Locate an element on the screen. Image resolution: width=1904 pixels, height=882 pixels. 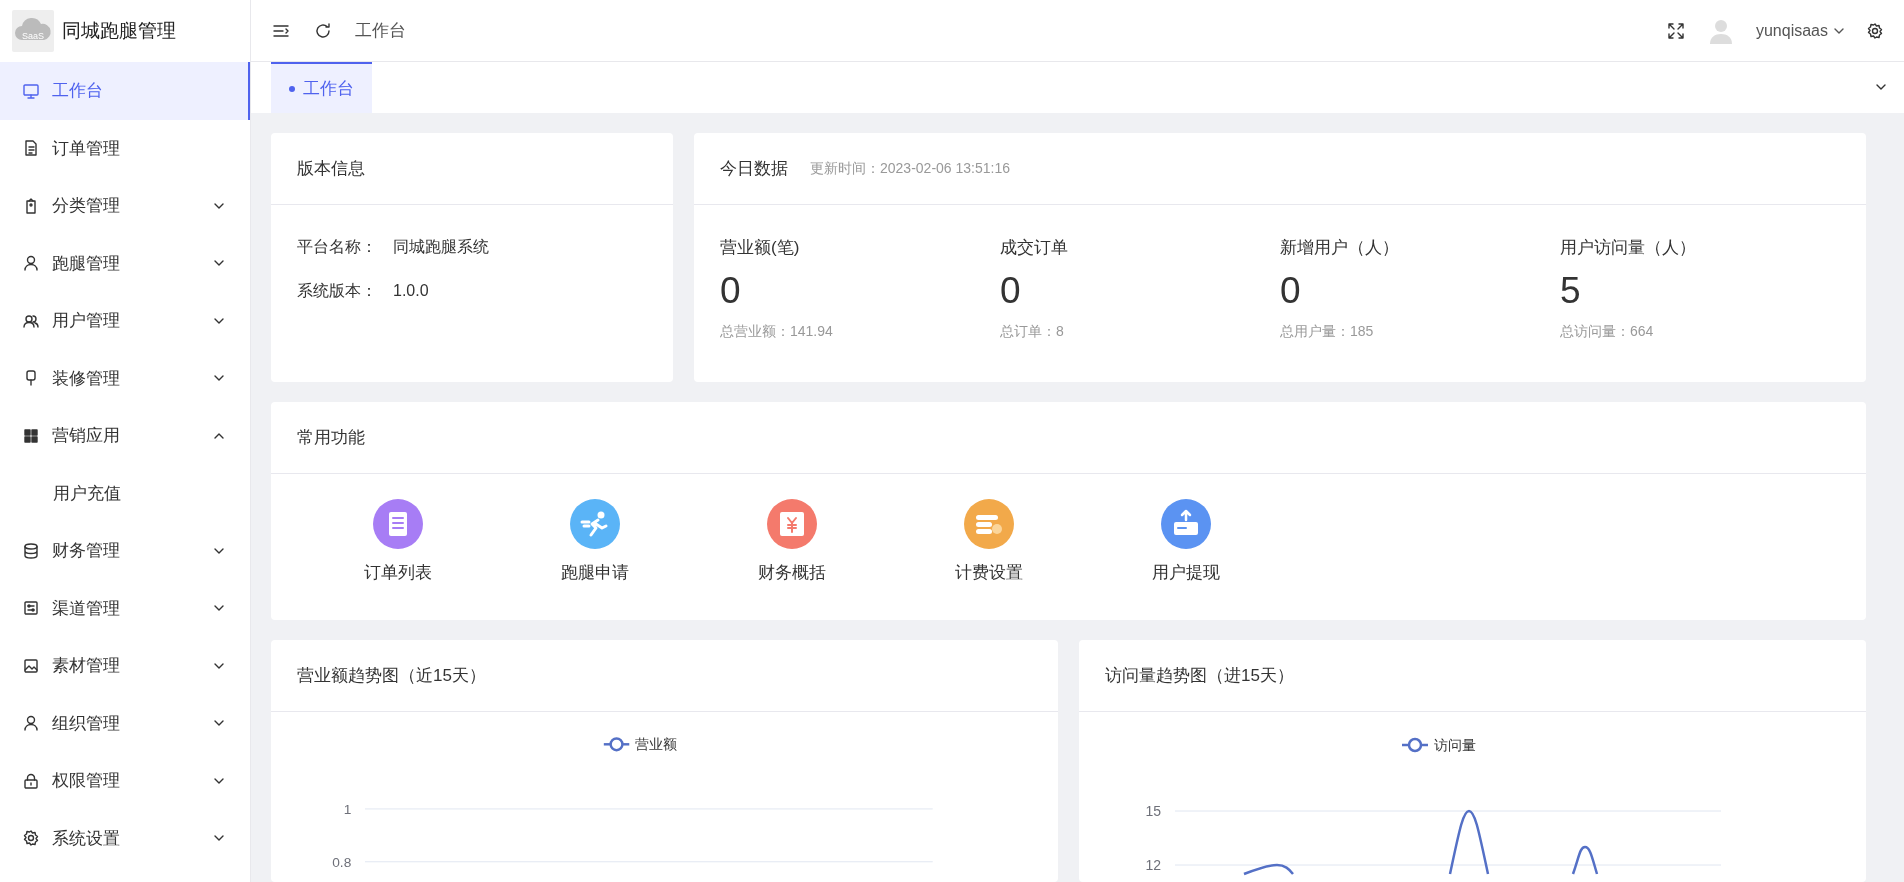
sidebar-item: 跑腿管理 is located at coordinates (125, 263).